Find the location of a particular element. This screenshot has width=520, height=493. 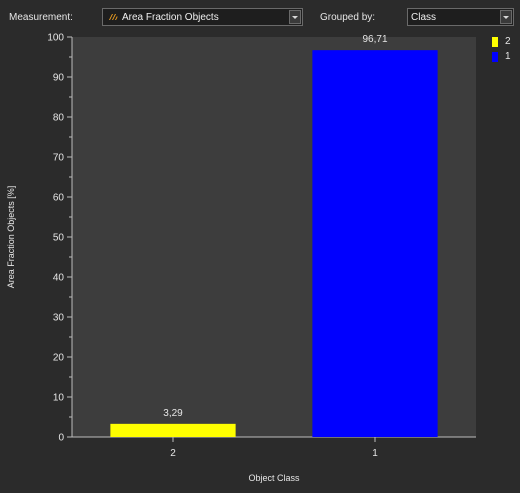

legend-label: 1 is located at coordinates (508, 56).